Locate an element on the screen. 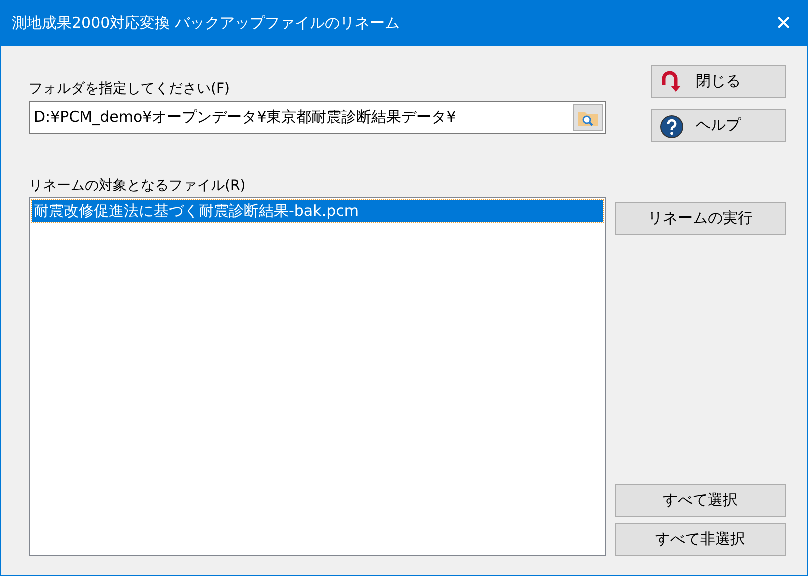 The image size is (808, 576). file-item: 耐震改修促進法に基づく耐震診断結果-bak.pcm is located at coordinates (317, 211).